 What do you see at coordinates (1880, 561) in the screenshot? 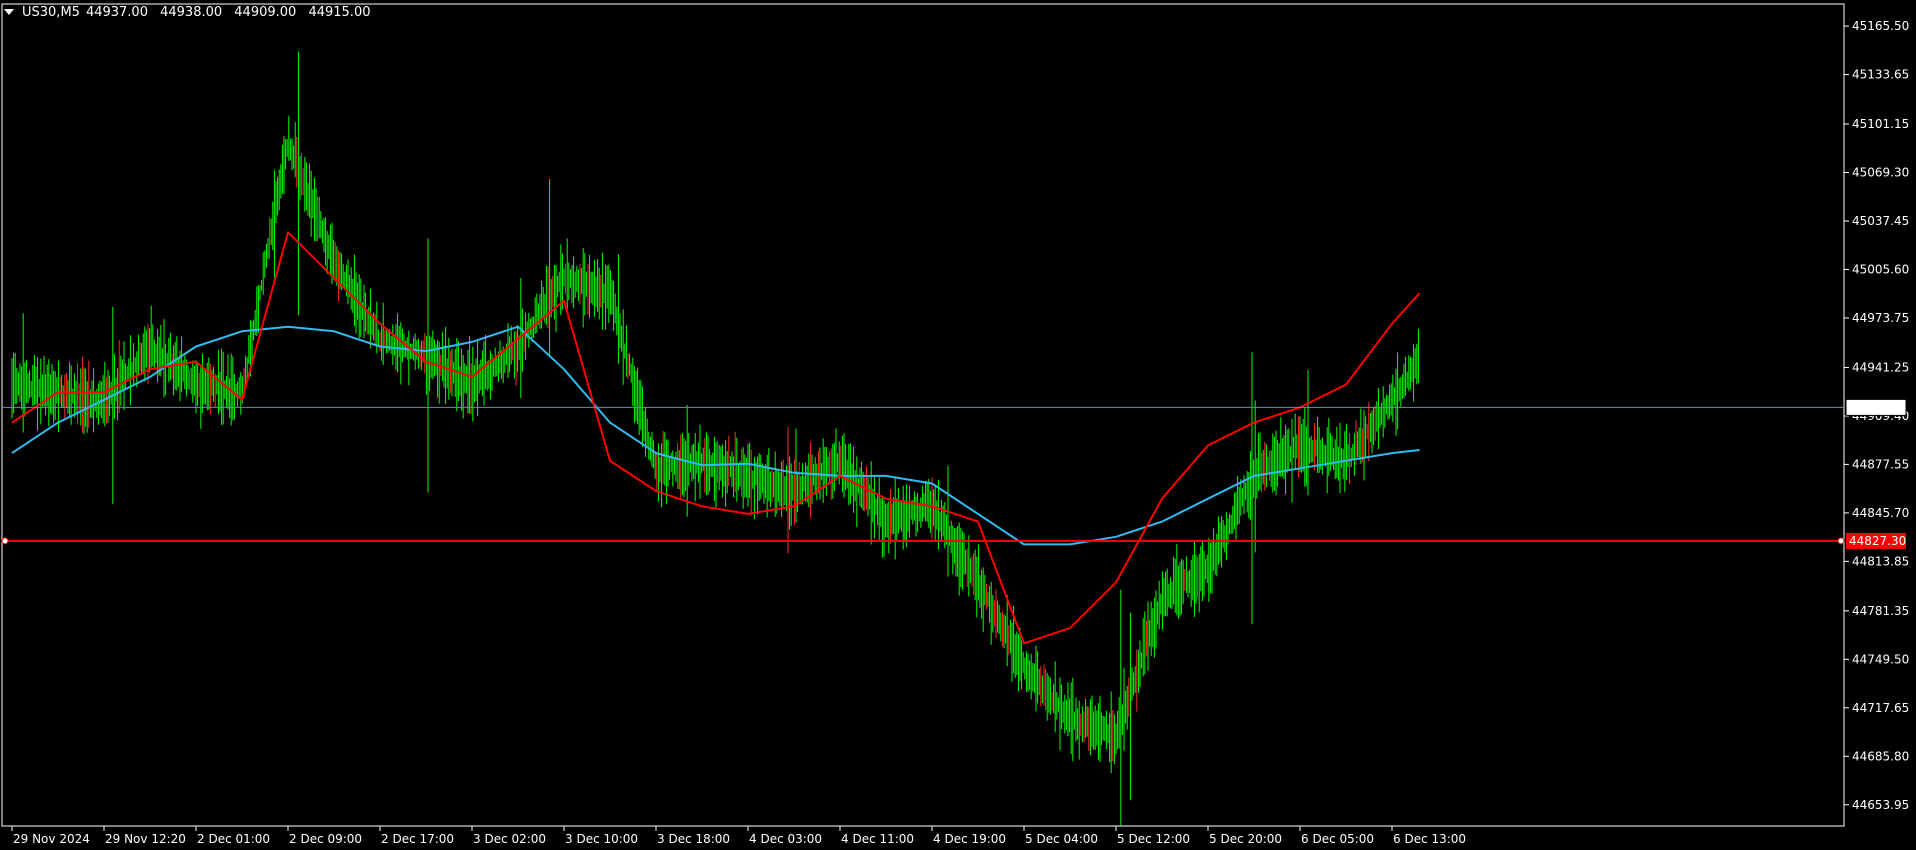
I see `y-tick-label: 44813.85` at bounding box center [1880, 561].